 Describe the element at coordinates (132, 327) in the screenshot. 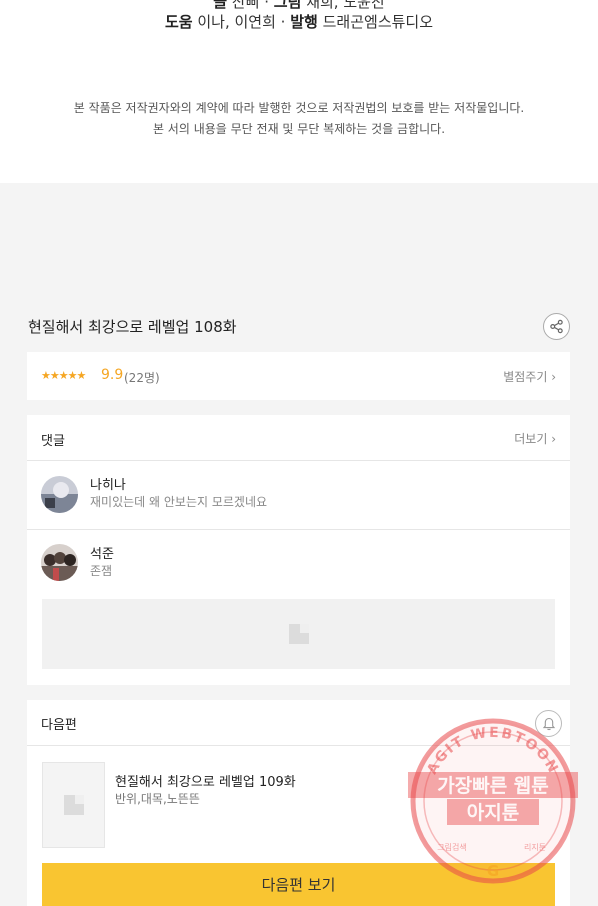

I see `episode-title: 현질해서 최강으로 레벨업 108화` at that location.